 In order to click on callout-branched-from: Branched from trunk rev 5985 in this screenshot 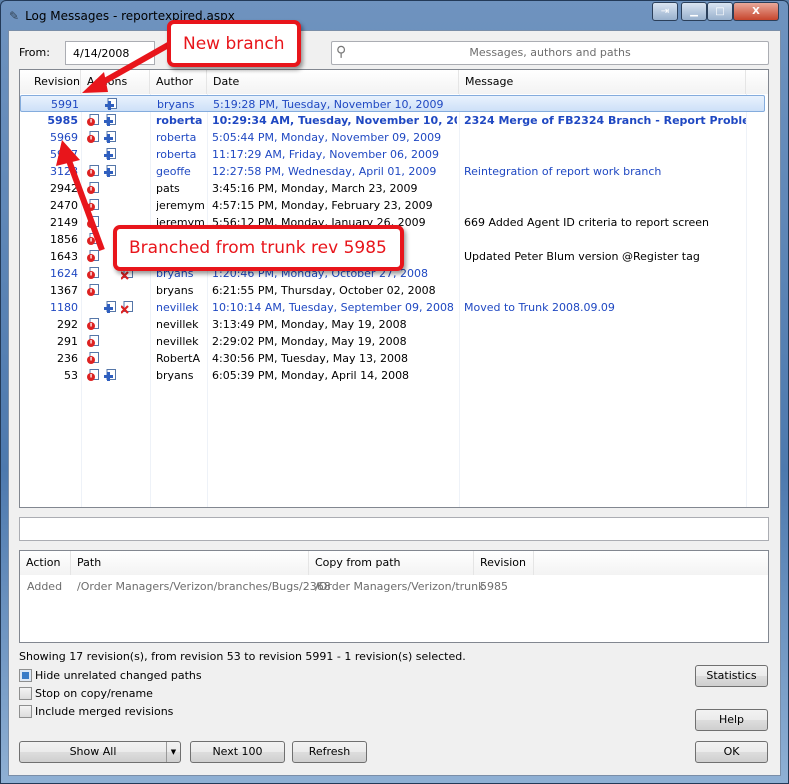, I will do `click(258, 248)`.